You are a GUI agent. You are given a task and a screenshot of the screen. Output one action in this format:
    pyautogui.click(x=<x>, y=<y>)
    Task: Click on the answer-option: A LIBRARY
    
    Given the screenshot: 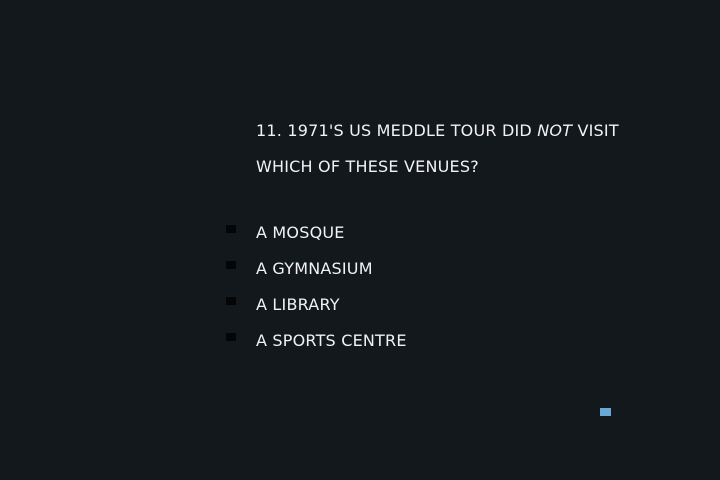 What is the action you would take?
    pyautogui.click(x=316, y=304)
    